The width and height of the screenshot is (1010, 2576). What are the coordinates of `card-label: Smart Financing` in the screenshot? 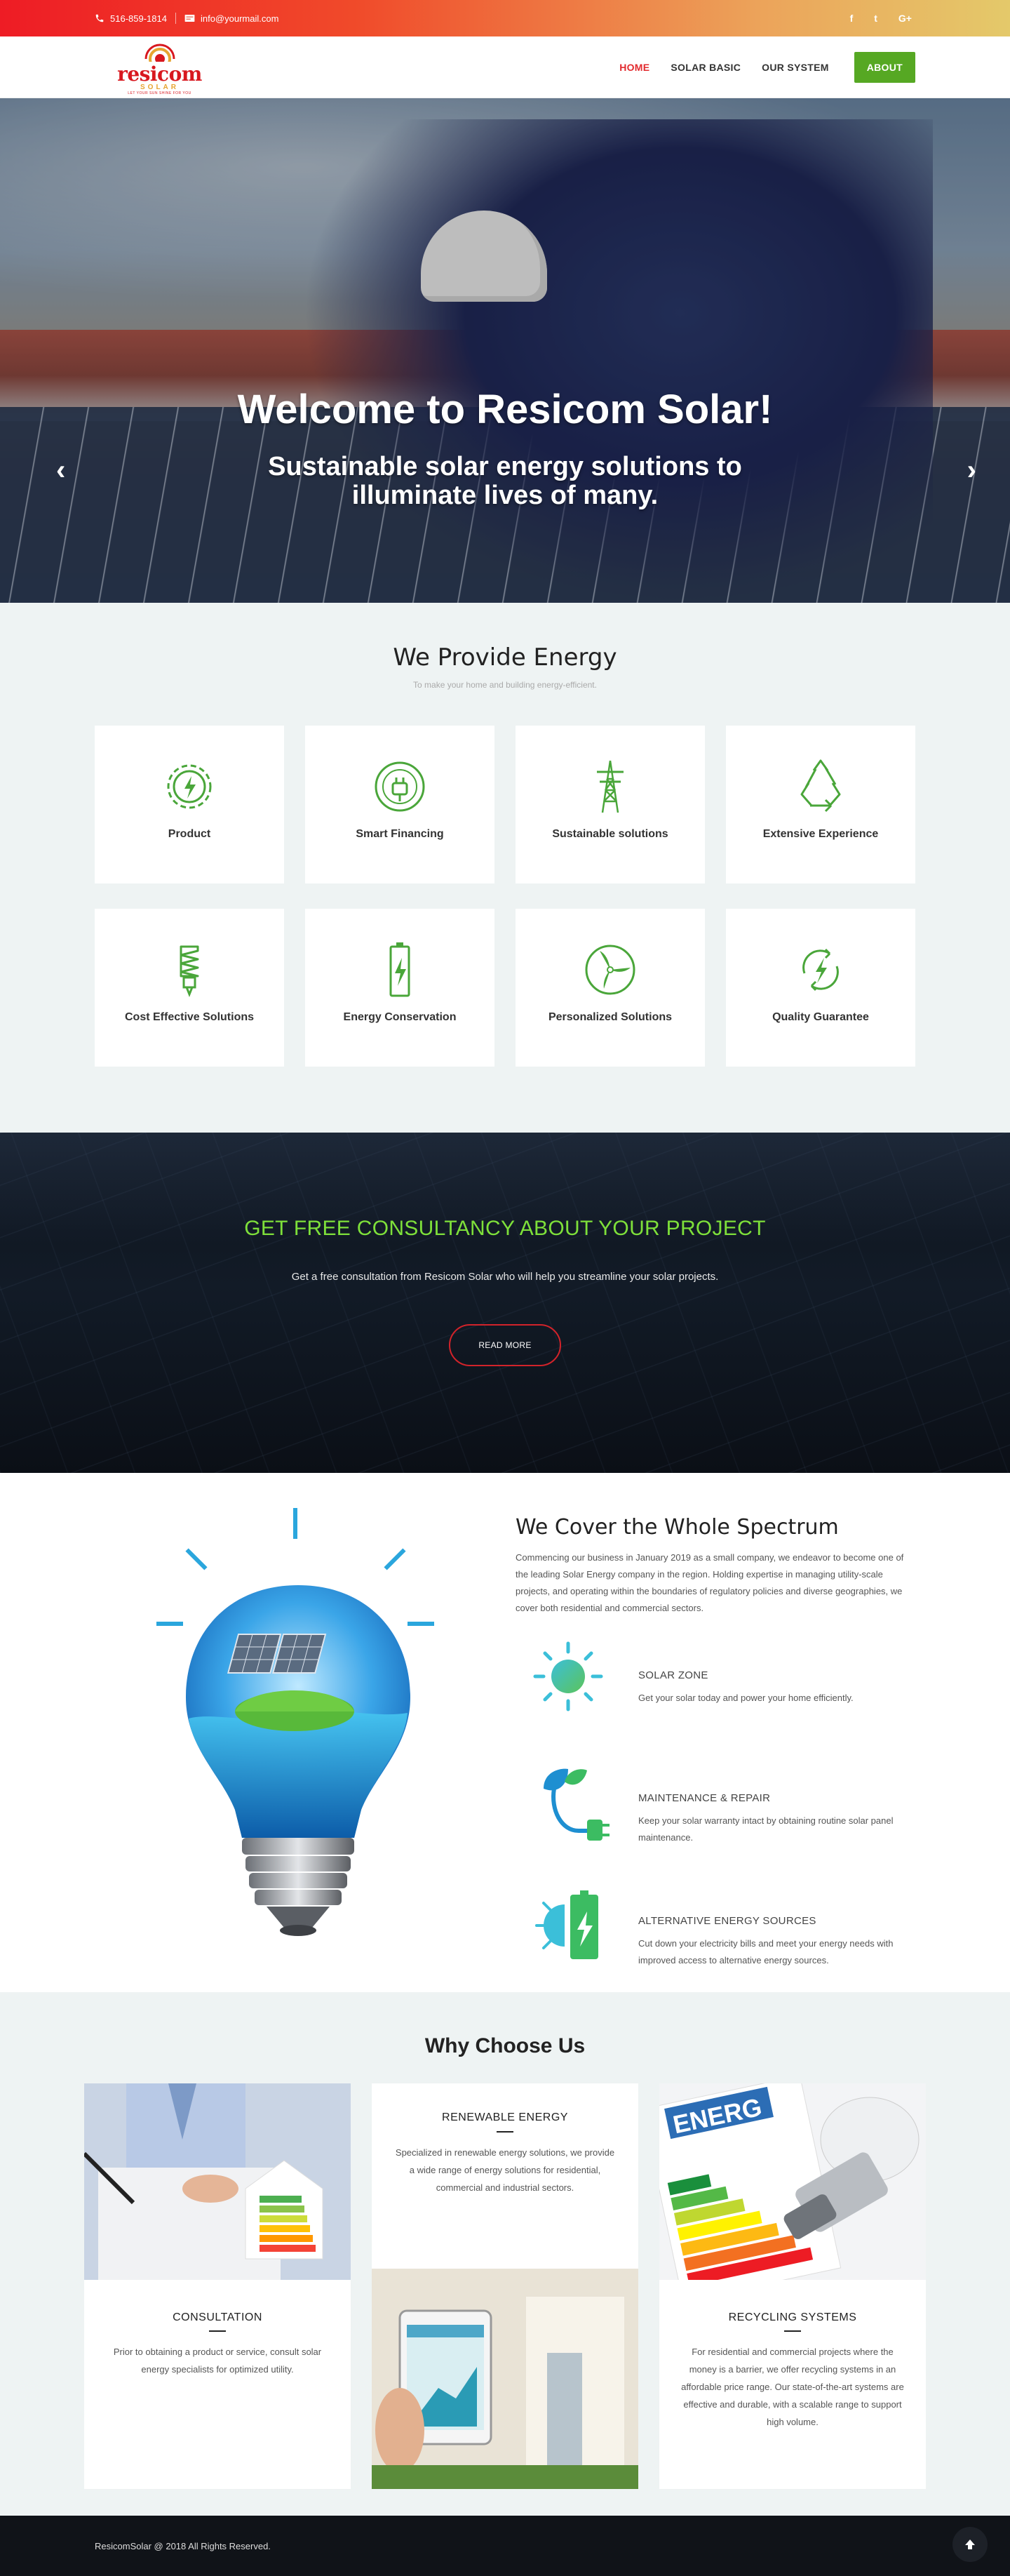 It's located at (400, 834).